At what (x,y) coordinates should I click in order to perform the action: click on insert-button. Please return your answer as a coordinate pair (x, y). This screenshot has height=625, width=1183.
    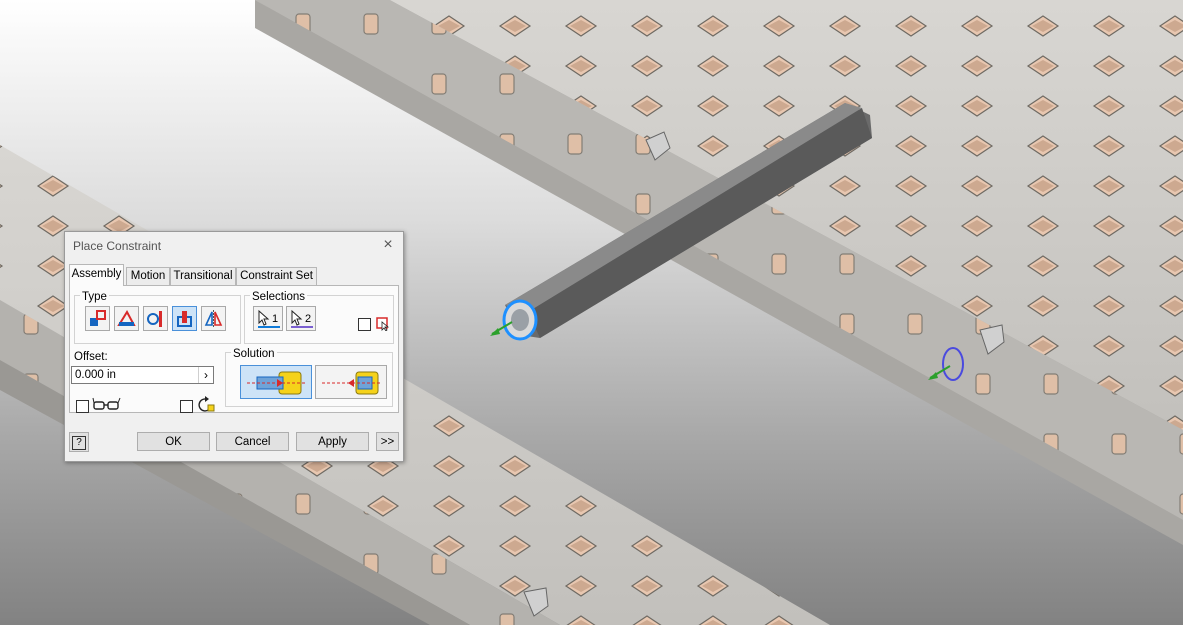
    Looking at the image, I should click on (184, 318).